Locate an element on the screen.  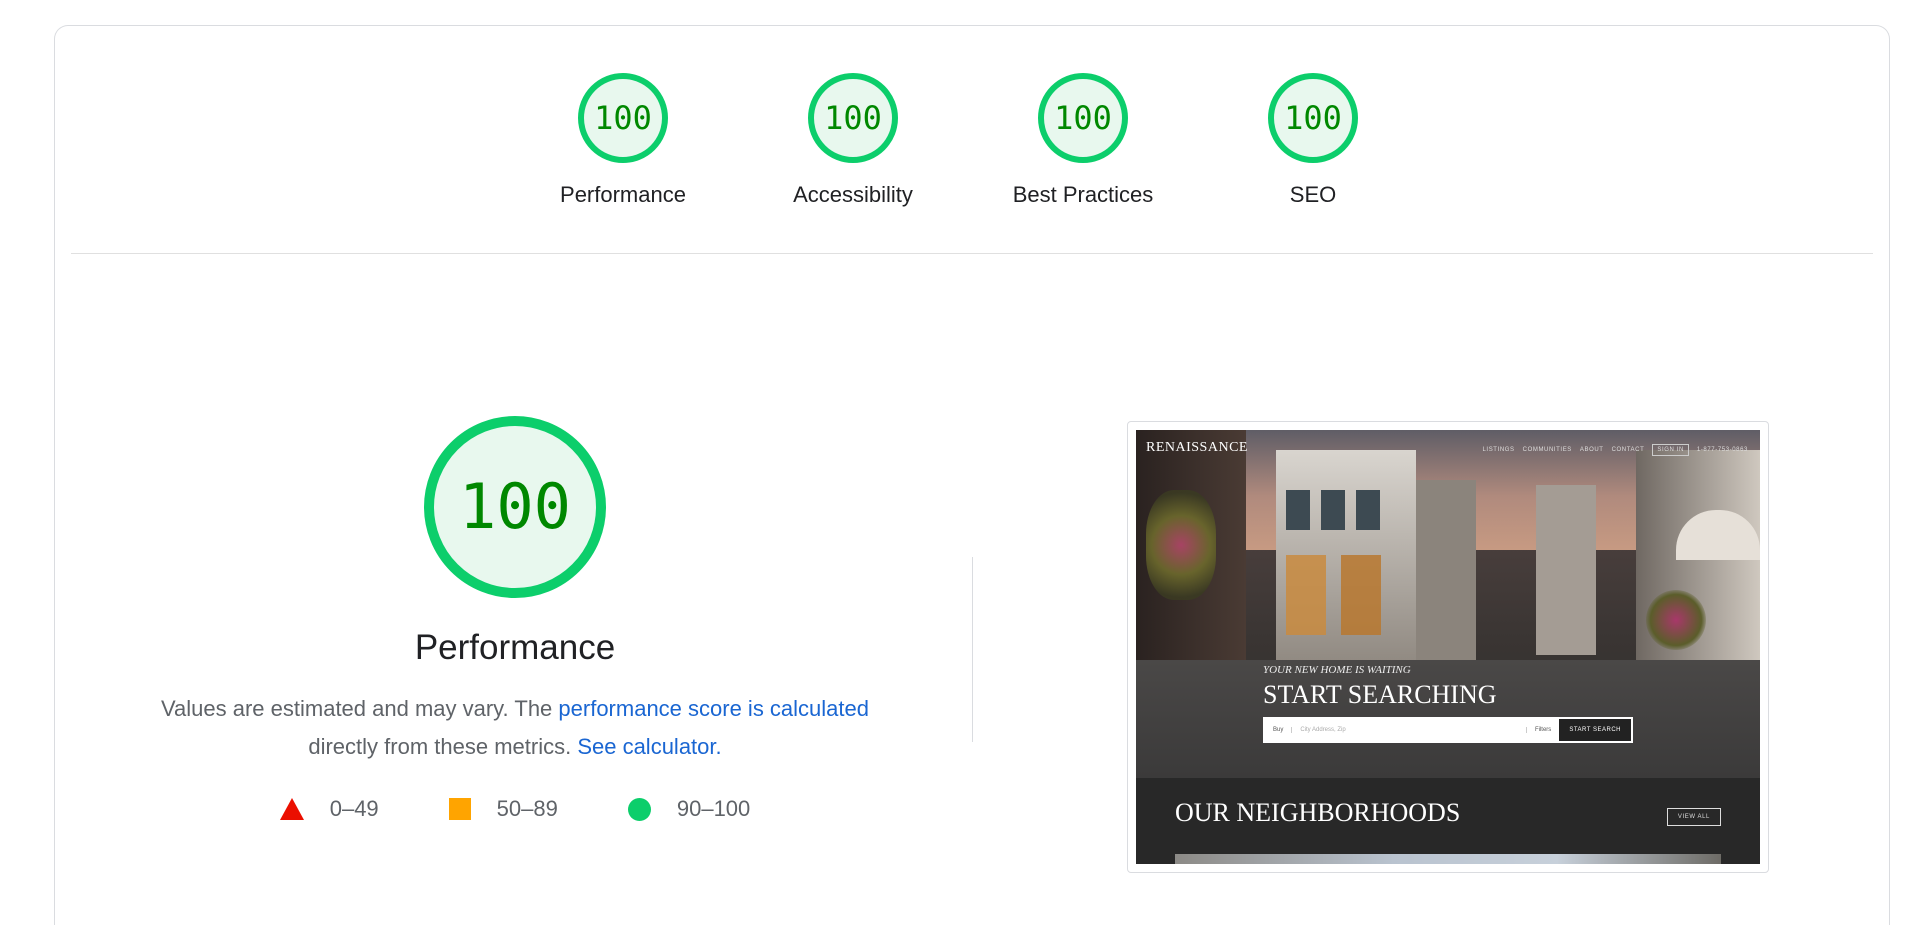
performance-score-value: 100 is located at coordinates (515, 506).